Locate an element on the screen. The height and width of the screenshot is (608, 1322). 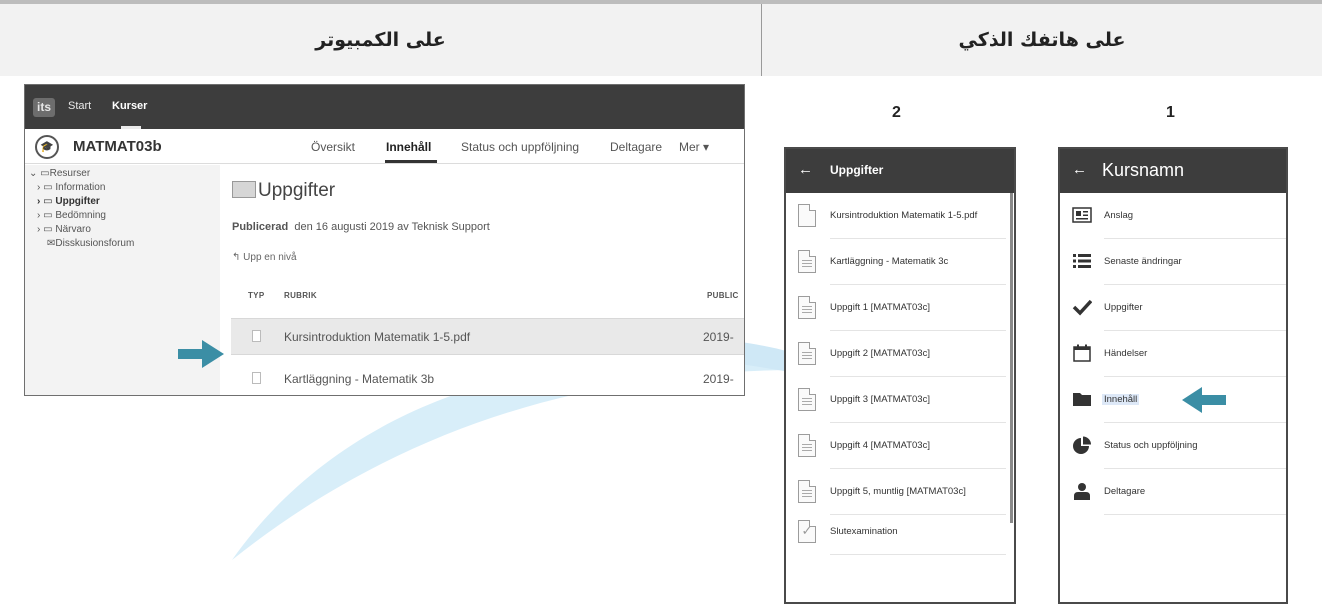
tree-item-label: Information is located at coordinates (80, 187).